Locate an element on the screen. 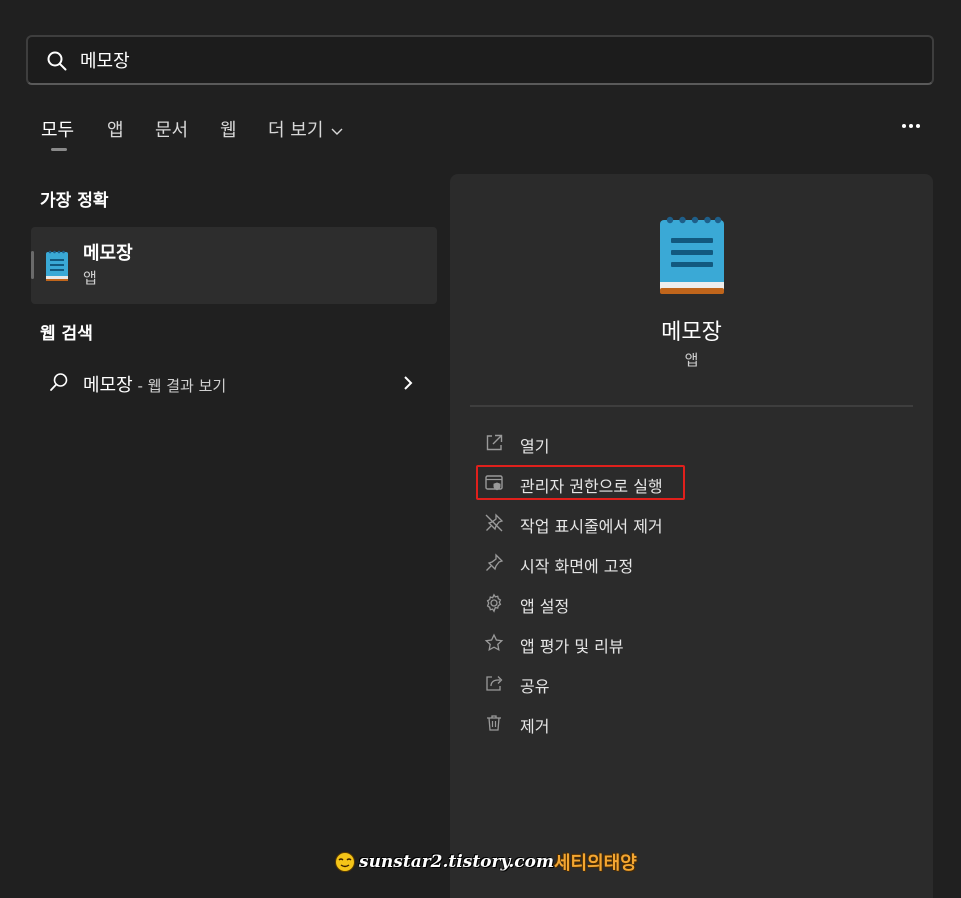  pin-icon is located at coordinates (495, 562).